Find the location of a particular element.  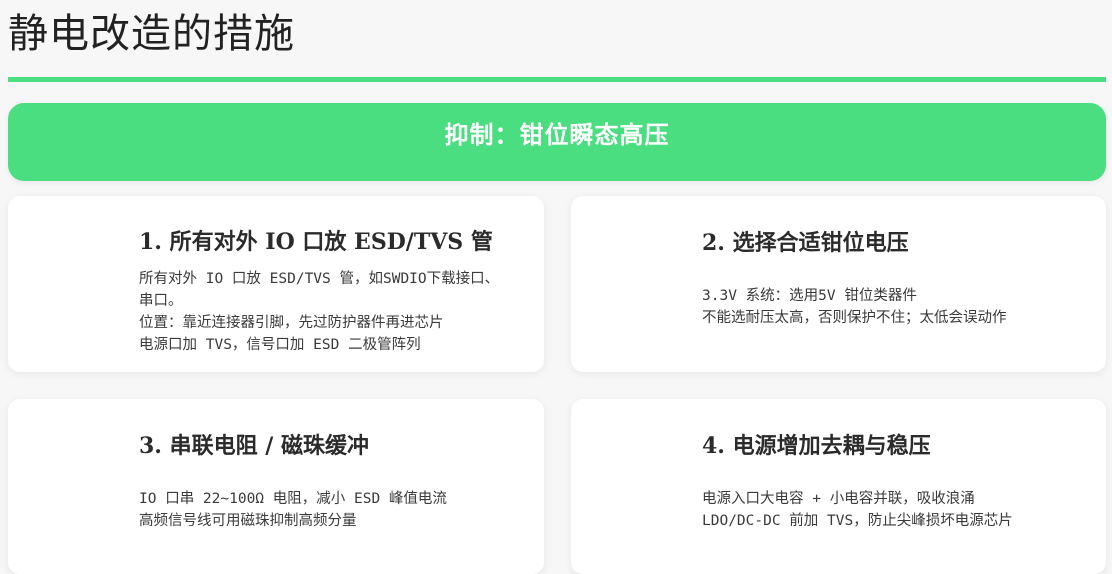

card-line: 不能选耐压太高，否则保护不住；太低会误动作 is located at coordinates (854, 318).